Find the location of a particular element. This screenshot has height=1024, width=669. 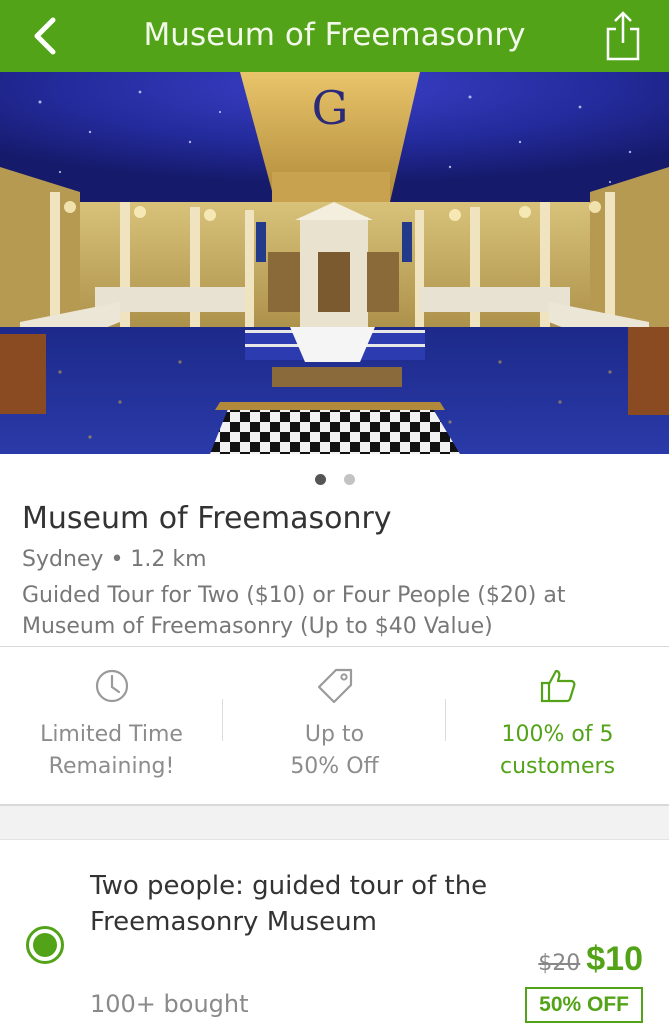

page-dot-active is located at coordinates (320, 479).